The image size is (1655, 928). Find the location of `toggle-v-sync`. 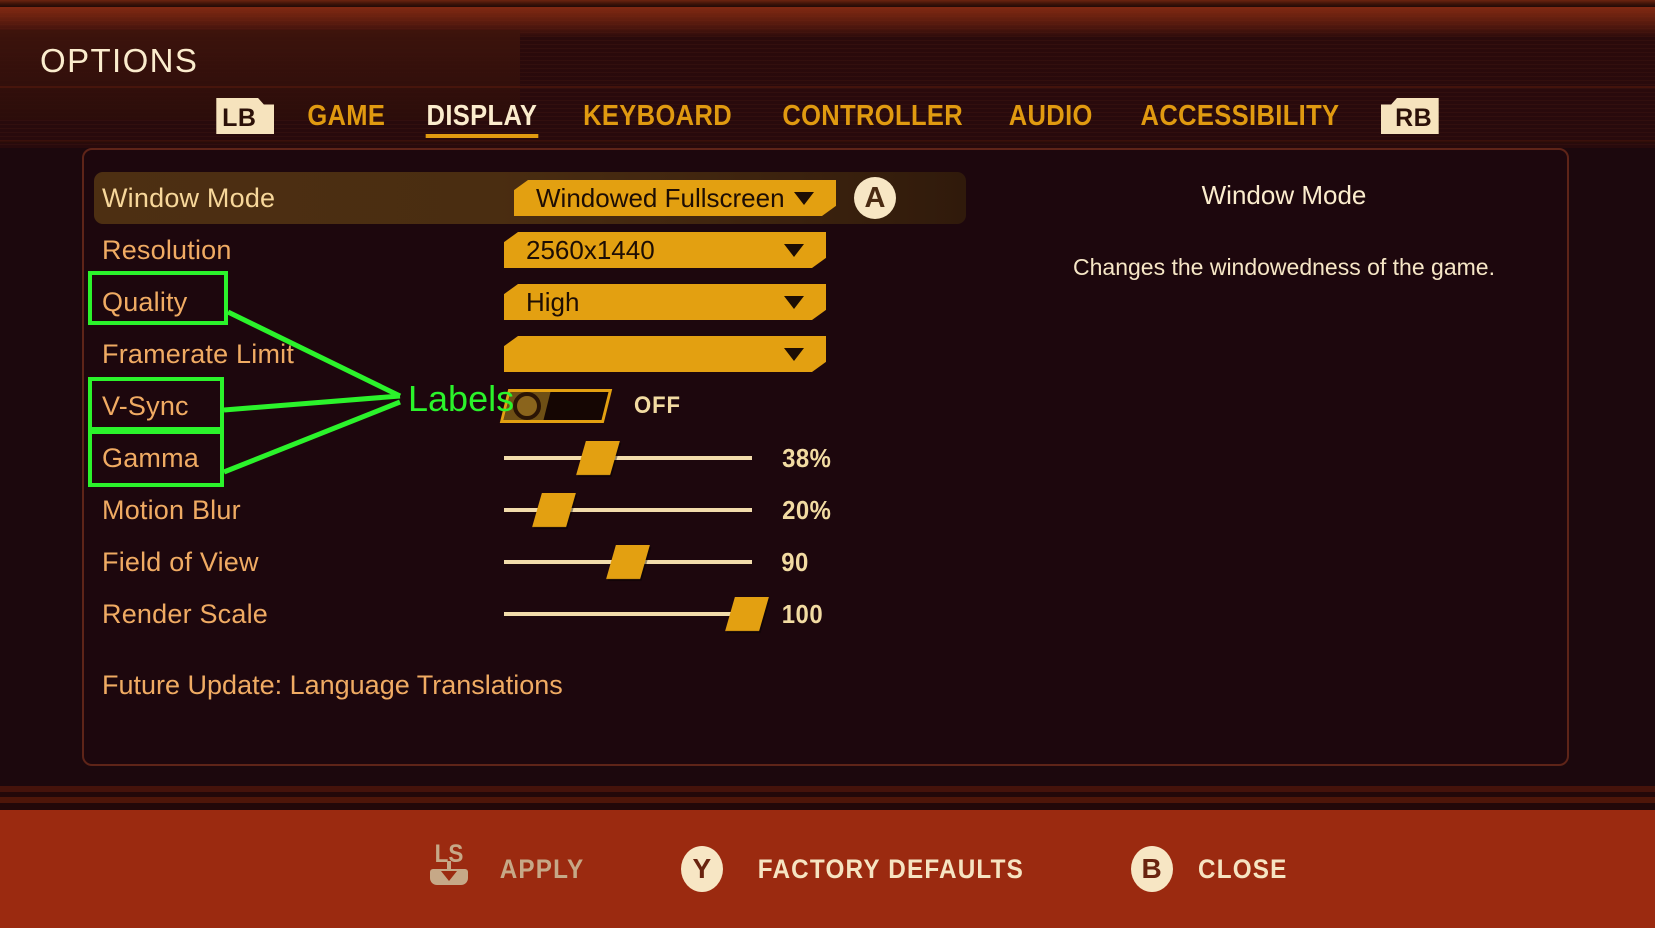

toggle-v-sync is located at coordinates (556, 406).